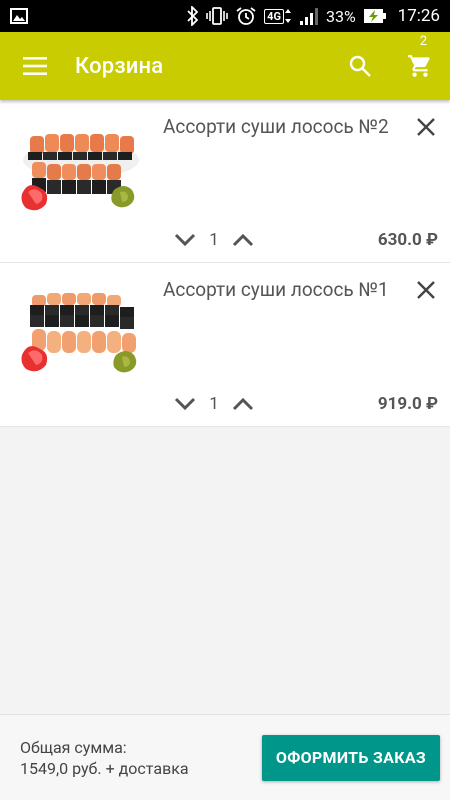  I want to click on hamburger-menu-icon, so click(35, 66).